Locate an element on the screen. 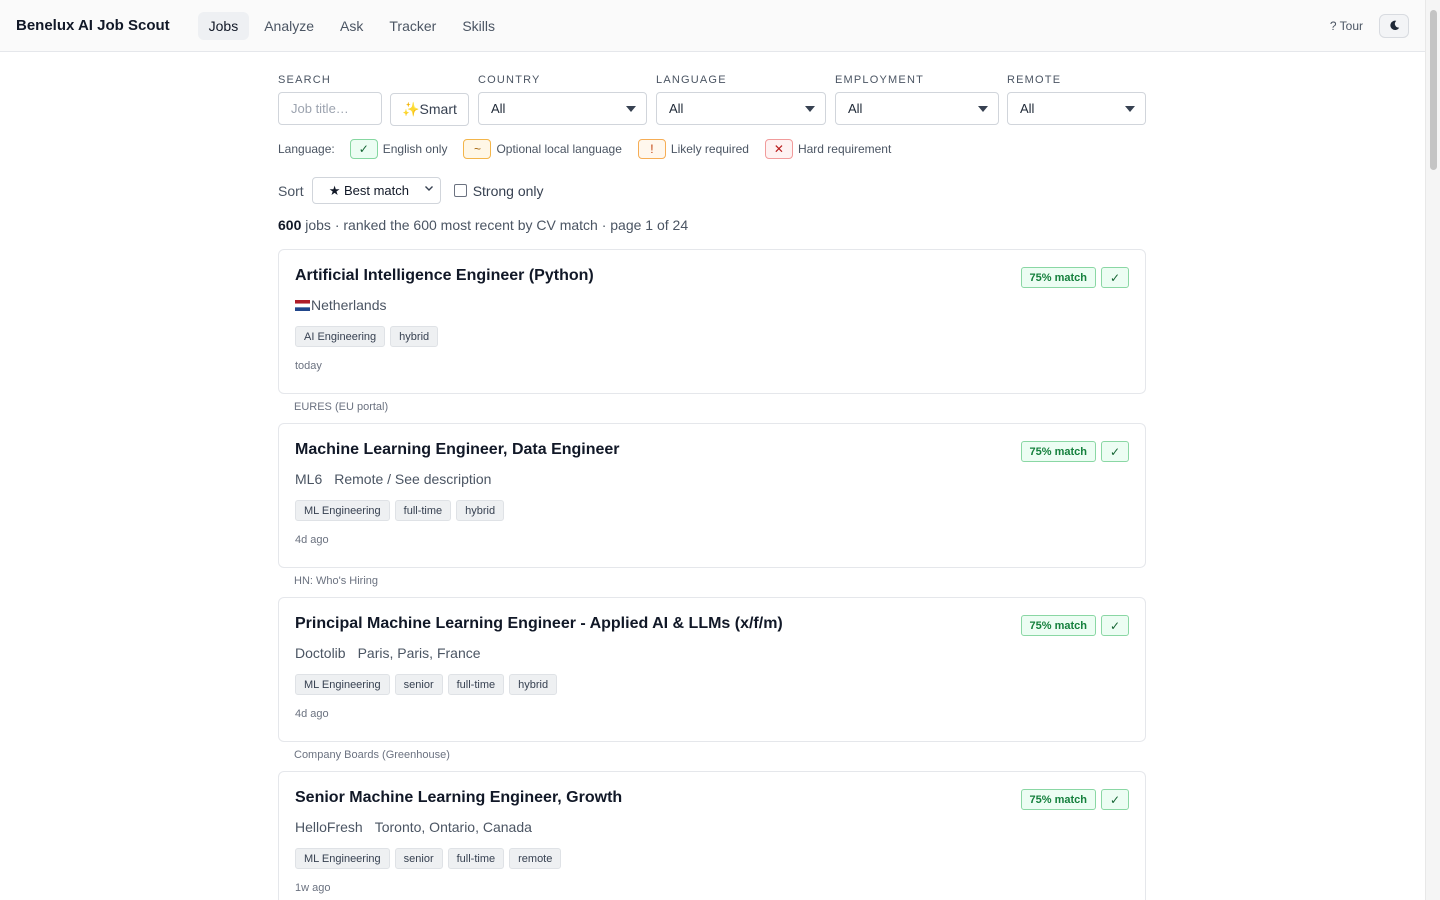  job-posted-time: 1w ago is located at coordinates (313, 888).